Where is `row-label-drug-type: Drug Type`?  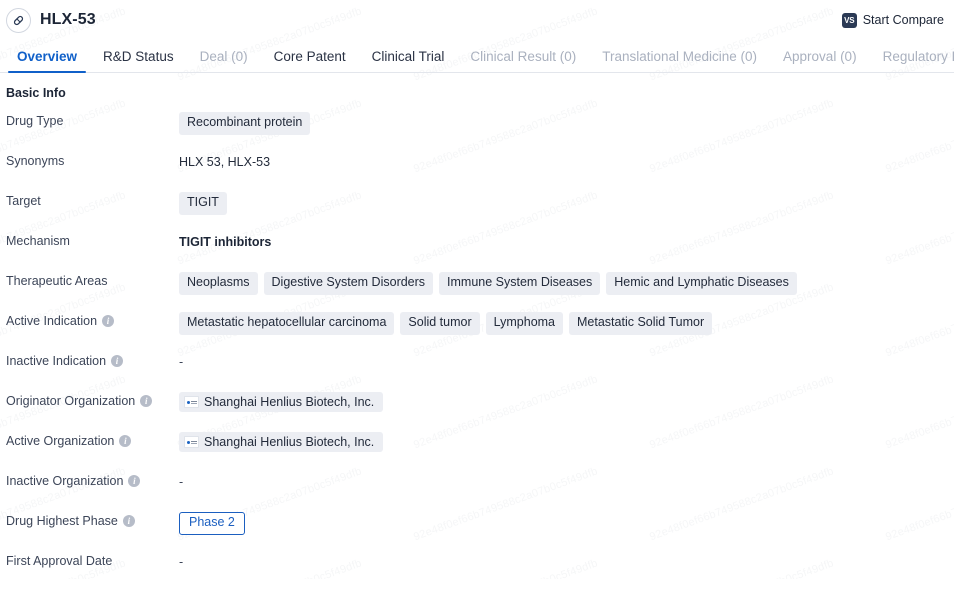
row-label-drug-type: Drug Type is located at coordinates (89, 120).